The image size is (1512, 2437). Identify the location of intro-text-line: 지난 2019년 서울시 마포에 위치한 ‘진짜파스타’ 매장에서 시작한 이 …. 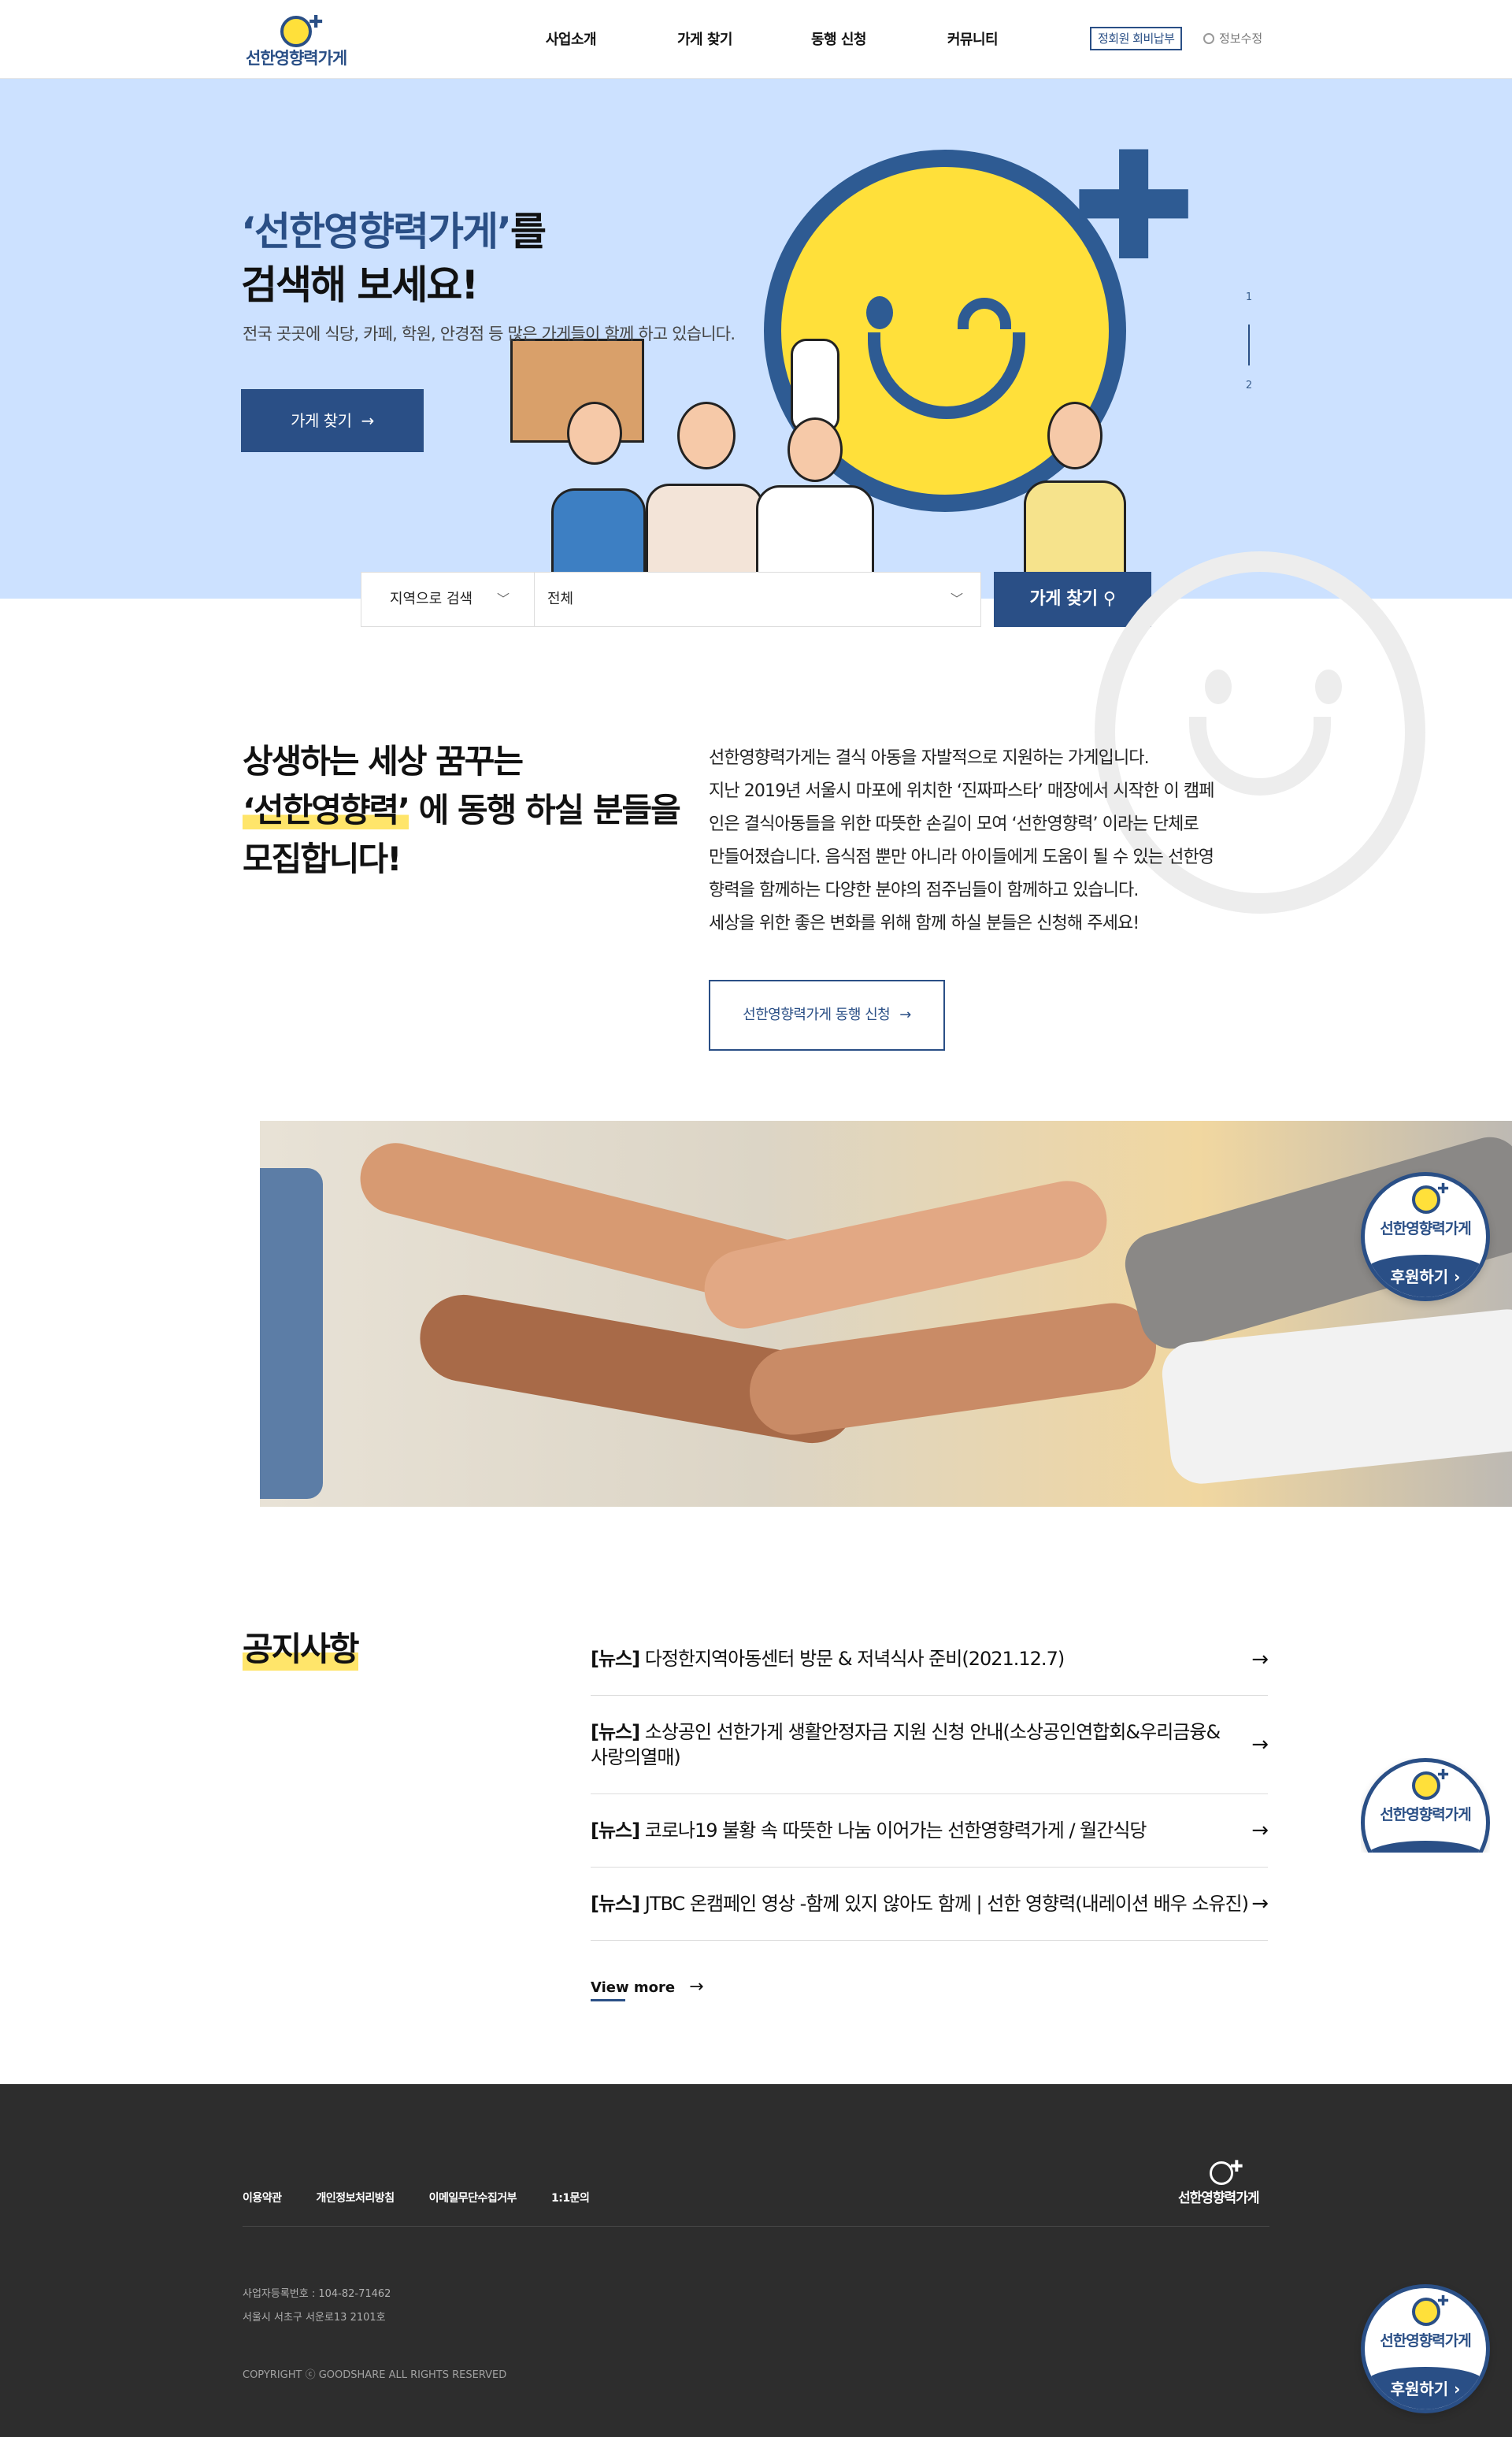
(962, 791).